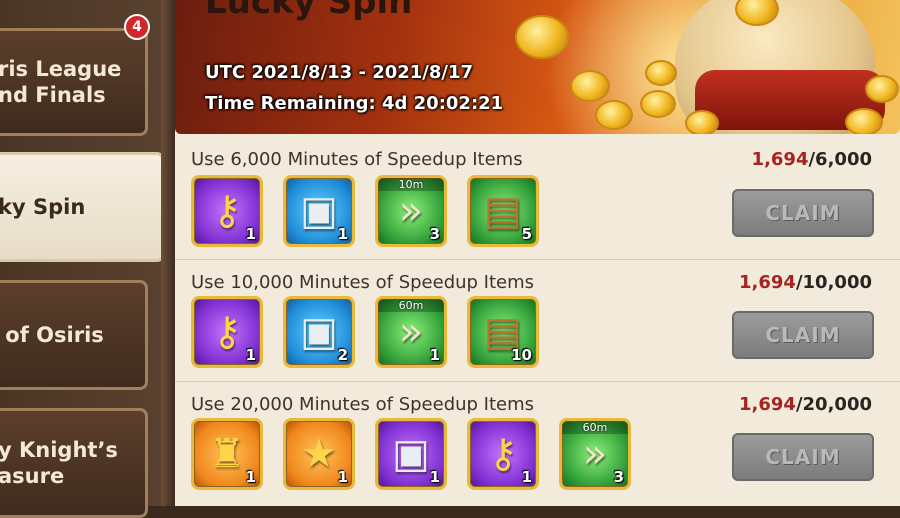 The width and height of the screenshot is (900, 518). I want to click on quest-title: Use 6,000 Minutes of Speedup Items, so click(357, 159).